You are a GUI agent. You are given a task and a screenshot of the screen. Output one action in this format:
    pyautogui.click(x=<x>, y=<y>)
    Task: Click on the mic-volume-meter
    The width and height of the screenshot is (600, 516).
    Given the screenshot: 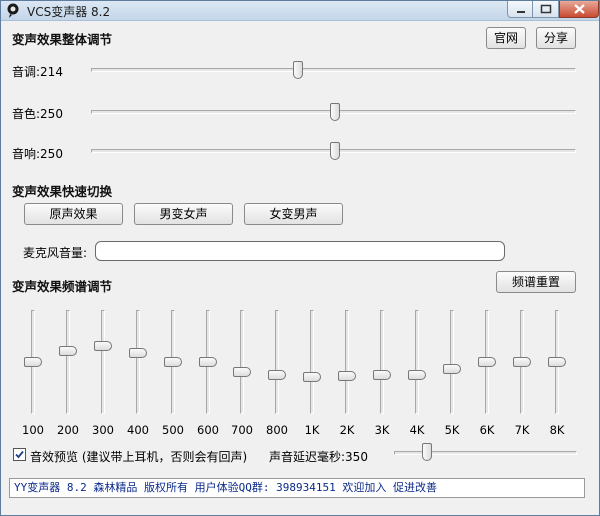 What is the action you would take?
    pyautogui.click(x=300, y=251)
    